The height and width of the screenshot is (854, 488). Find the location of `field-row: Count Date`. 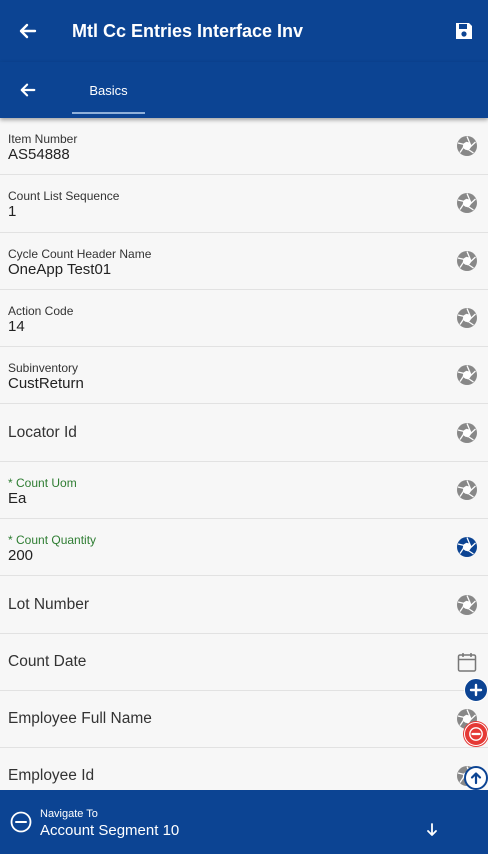

field-row: Count Date is located at coordinates (244, 662).